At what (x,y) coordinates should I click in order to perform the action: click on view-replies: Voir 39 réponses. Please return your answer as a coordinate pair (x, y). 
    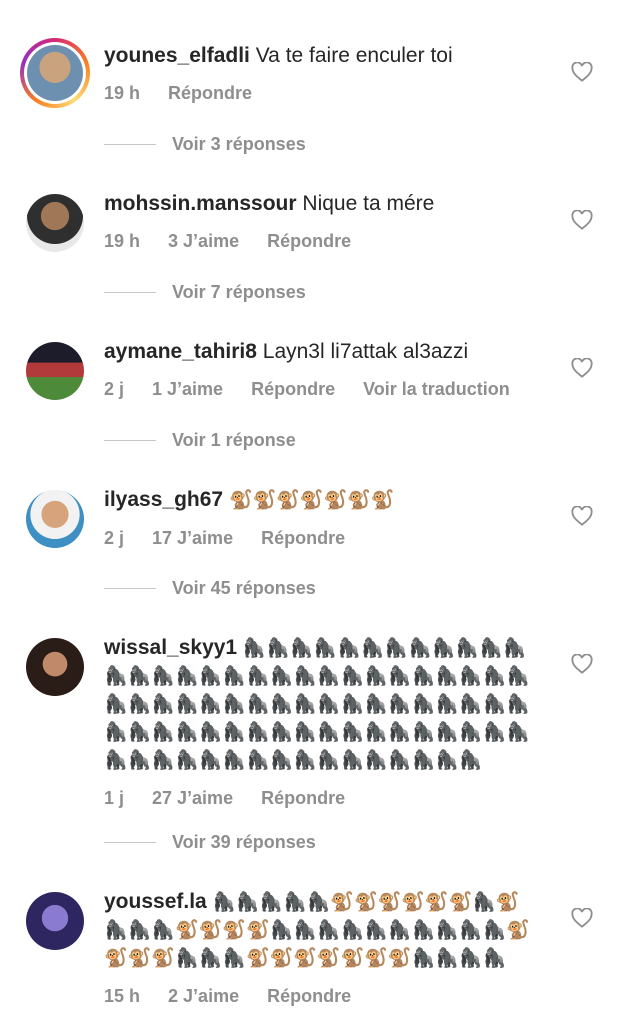
    Looking at the image, I should click on (210, 842).